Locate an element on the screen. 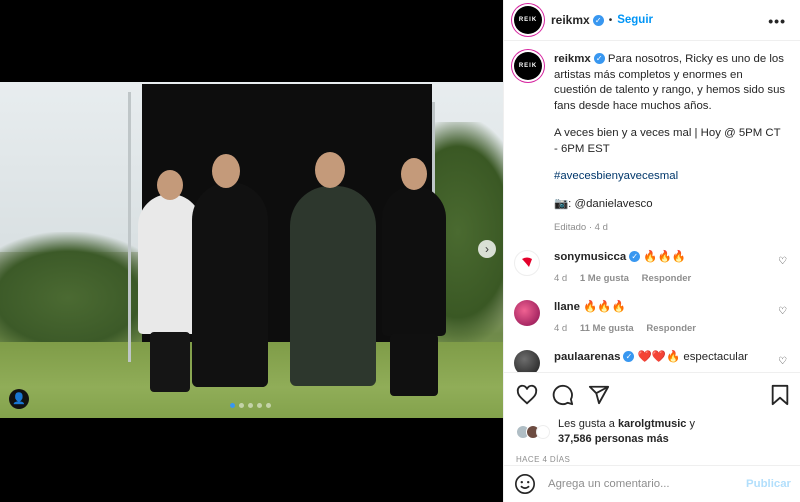 The height and width of the screenshot is (502, 800). person-1-head is located at coordinates (170, 185).